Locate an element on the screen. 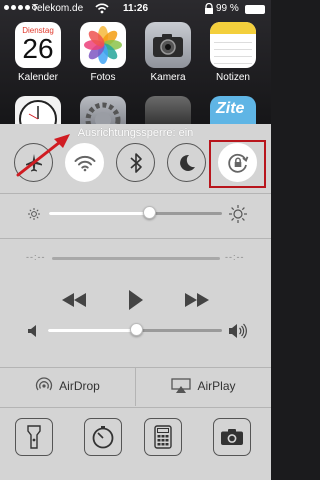 This screenshot has height=480, width=320. volume-low-icon is located at coordinates (32, 331).